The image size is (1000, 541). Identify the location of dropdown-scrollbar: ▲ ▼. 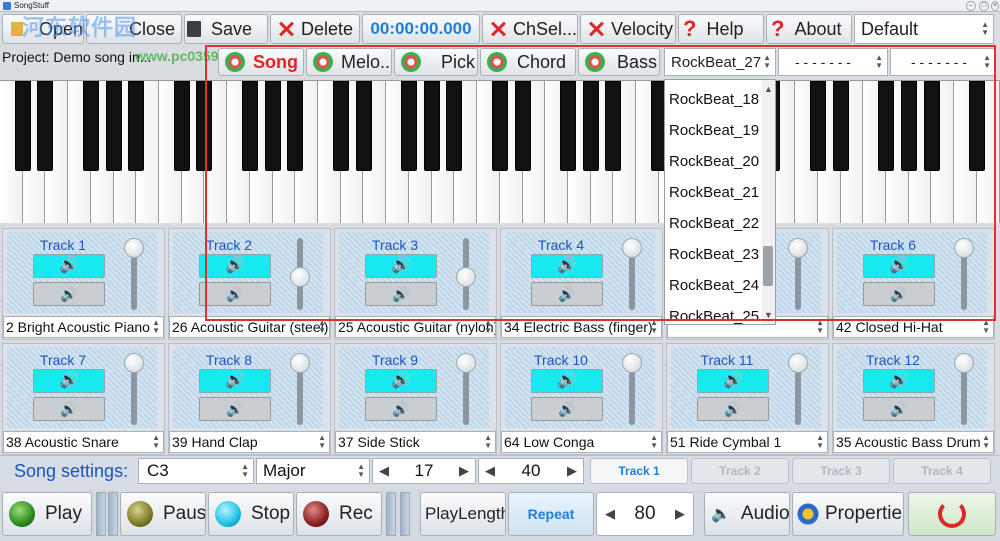
(768, 202).